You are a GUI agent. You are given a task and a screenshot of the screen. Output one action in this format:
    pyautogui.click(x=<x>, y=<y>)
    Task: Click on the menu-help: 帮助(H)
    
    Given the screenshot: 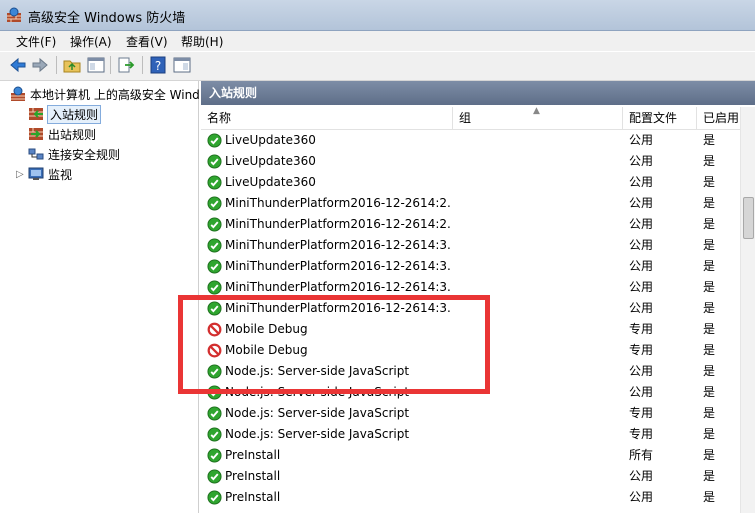 What is the action you would take?
    pyautogui.click(x=202, y=41)
    